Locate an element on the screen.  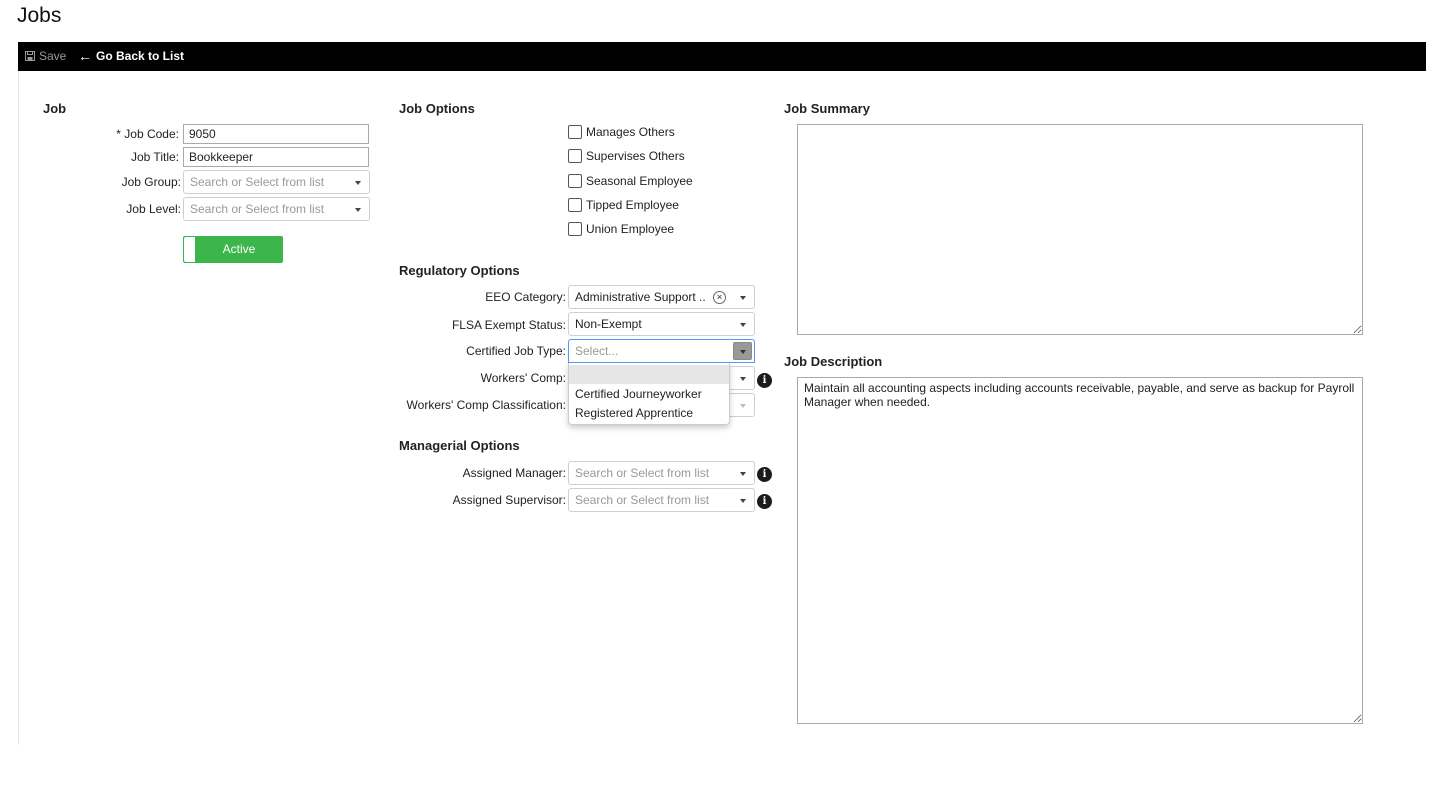
save-button: Save is located at coordinates (45, 56).